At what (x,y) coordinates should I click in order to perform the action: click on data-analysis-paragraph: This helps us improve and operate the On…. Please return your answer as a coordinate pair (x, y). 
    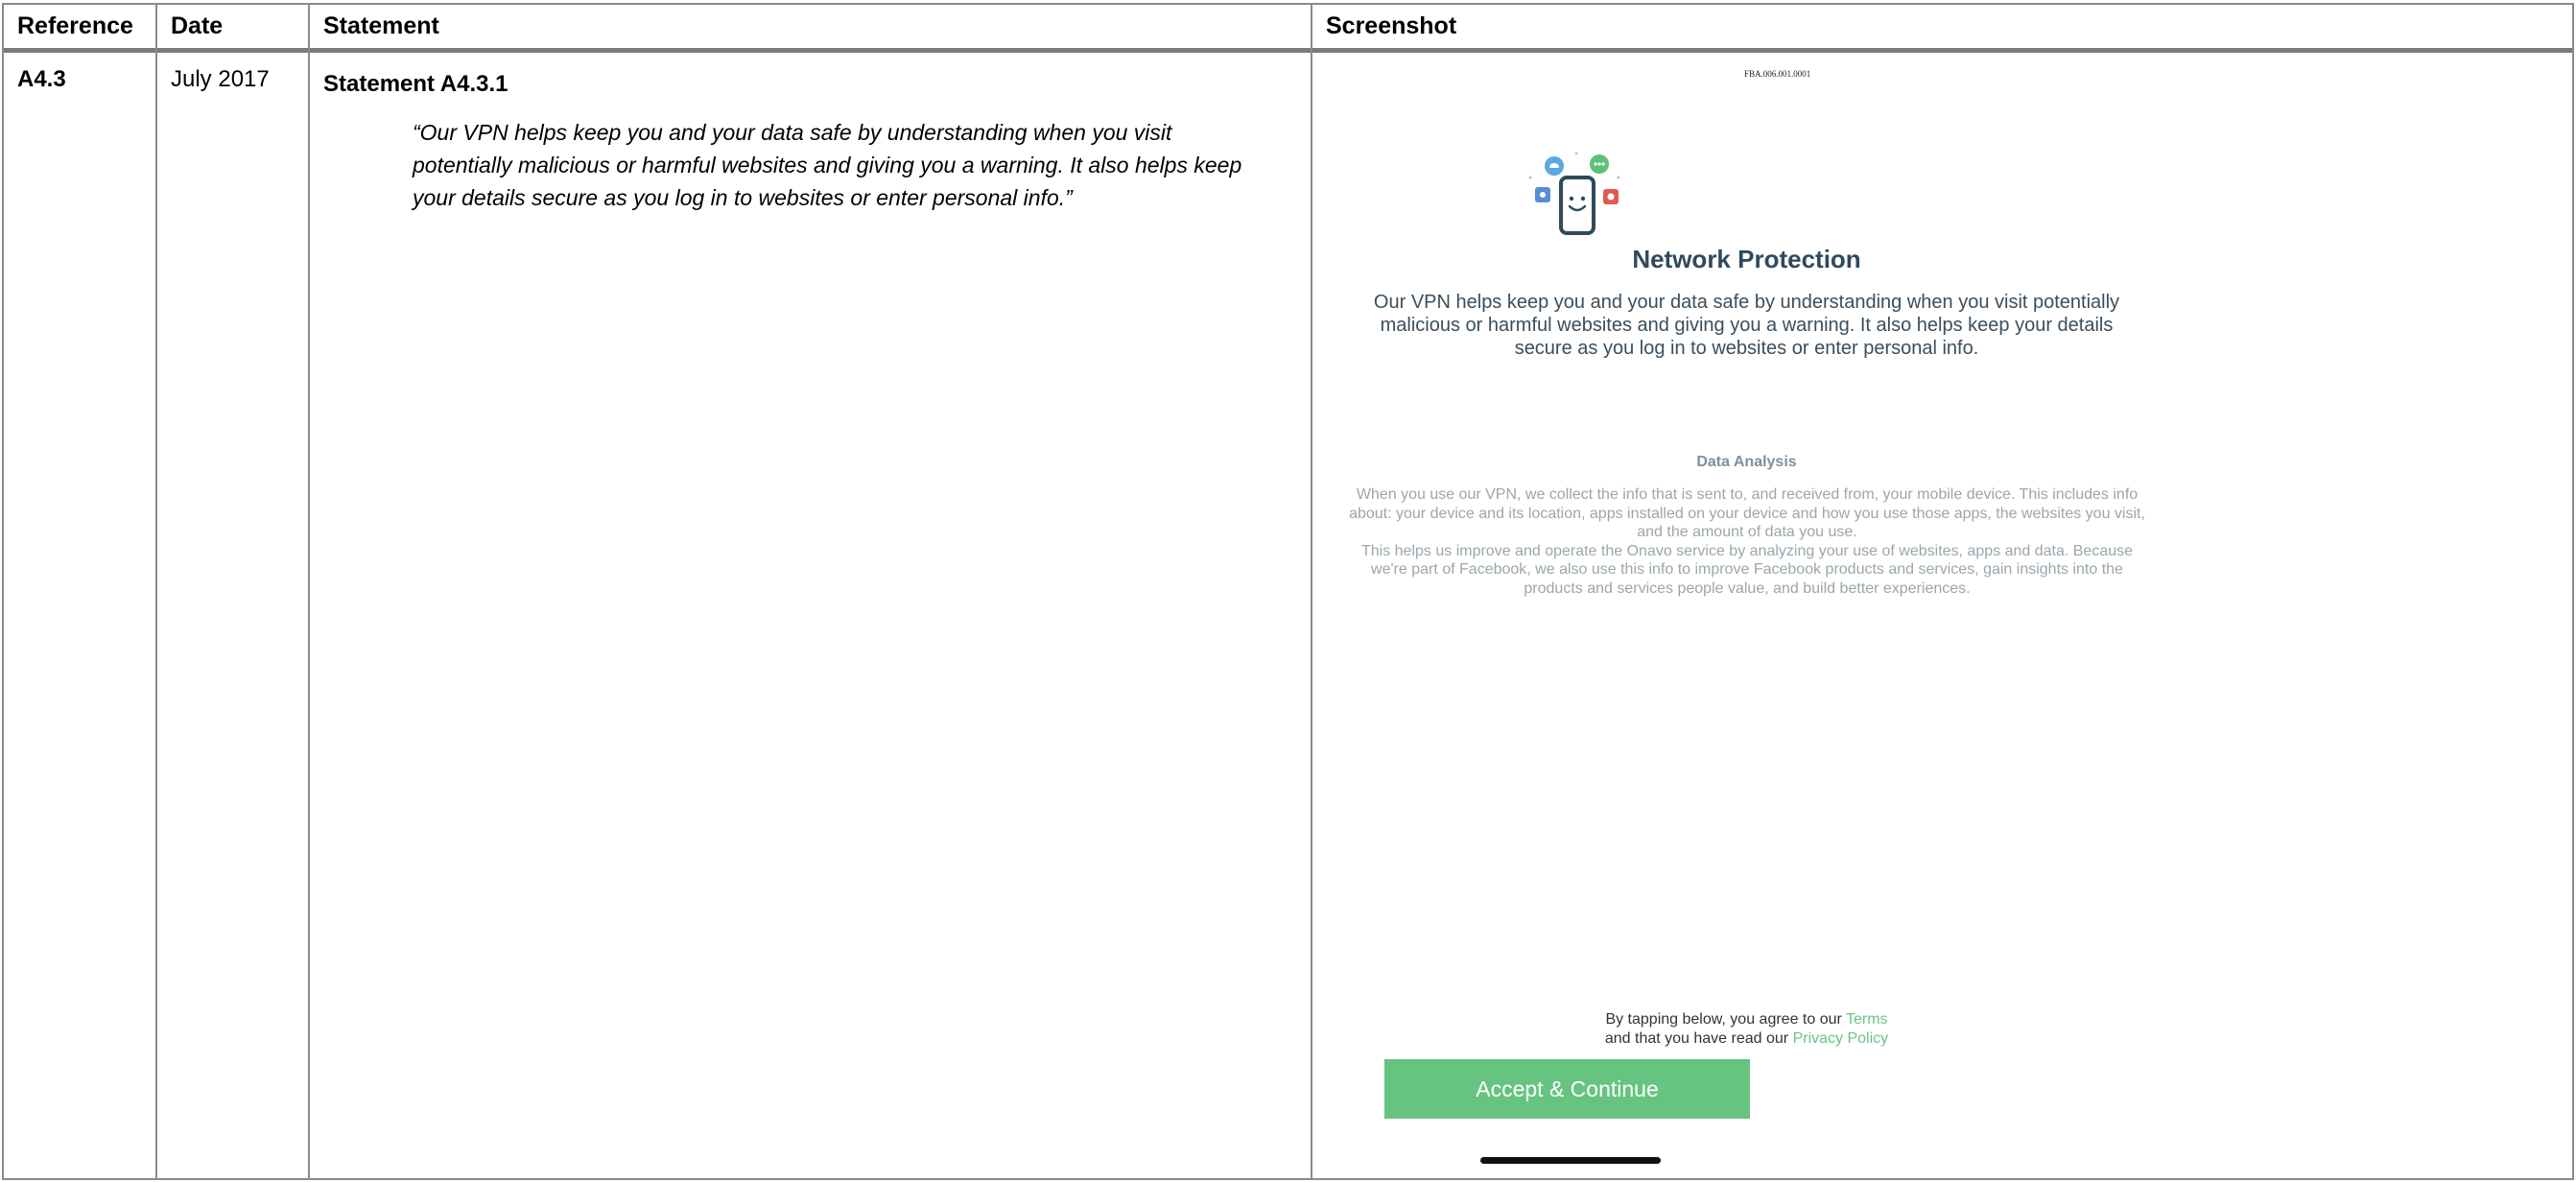
    Looking at the image, I should click on (1747, 569).